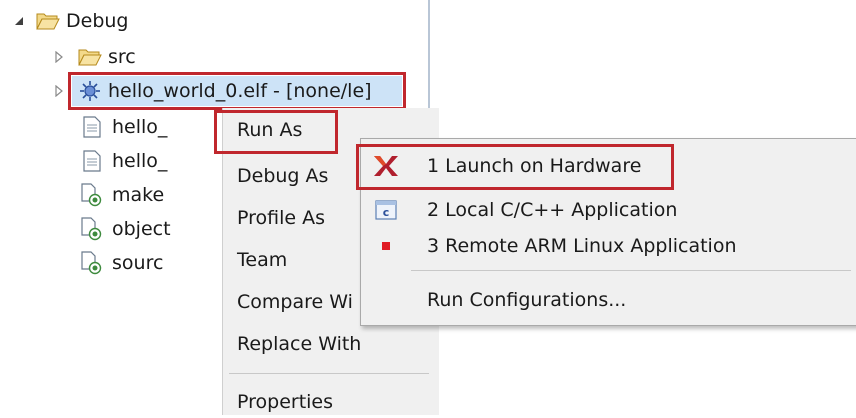 This screenshot has height=418, width=856. What do you see at coordinates (90, 57) in the screenshot?
I see `folder-icon` at bounding box center [90, 57].